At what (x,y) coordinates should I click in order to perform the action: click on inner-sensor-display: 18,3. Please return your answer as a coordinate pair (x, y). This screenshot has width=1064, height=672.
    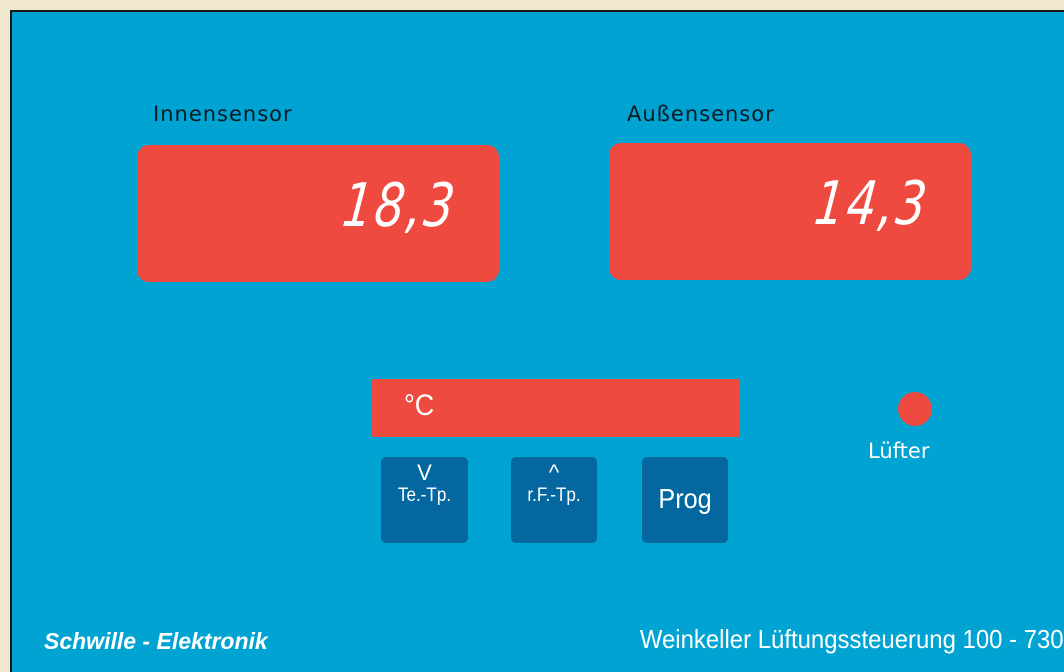
    Looking at the image, I should click on (318, 213).